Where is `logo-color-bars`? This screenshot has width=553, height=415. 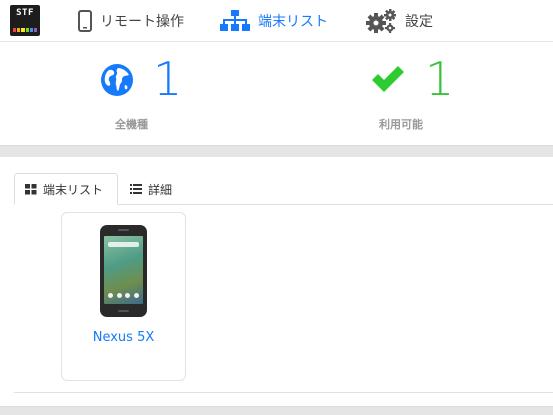
logo-color-bars is located at coordinates (25, 30).